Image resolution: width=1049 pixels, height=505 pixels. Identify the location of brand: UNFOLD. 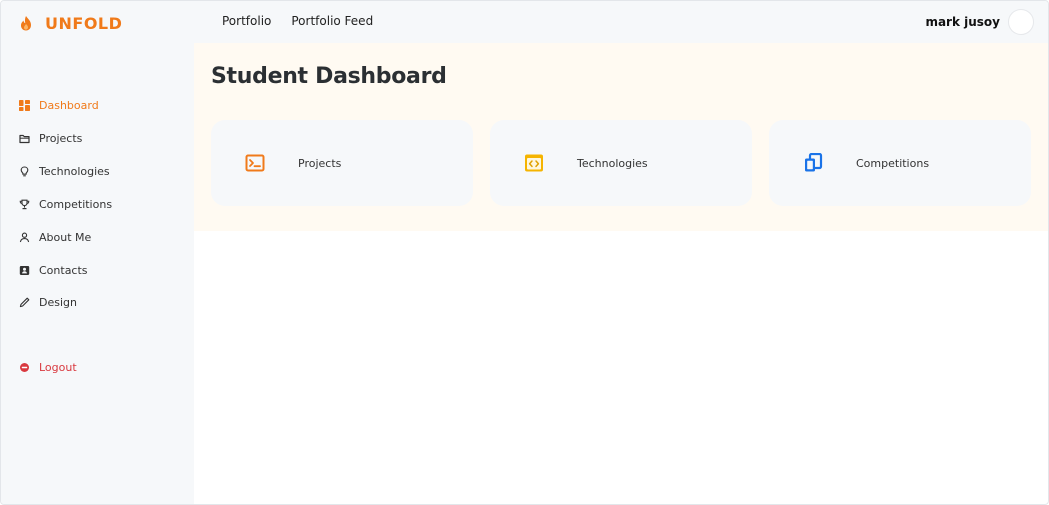
(70, 23).